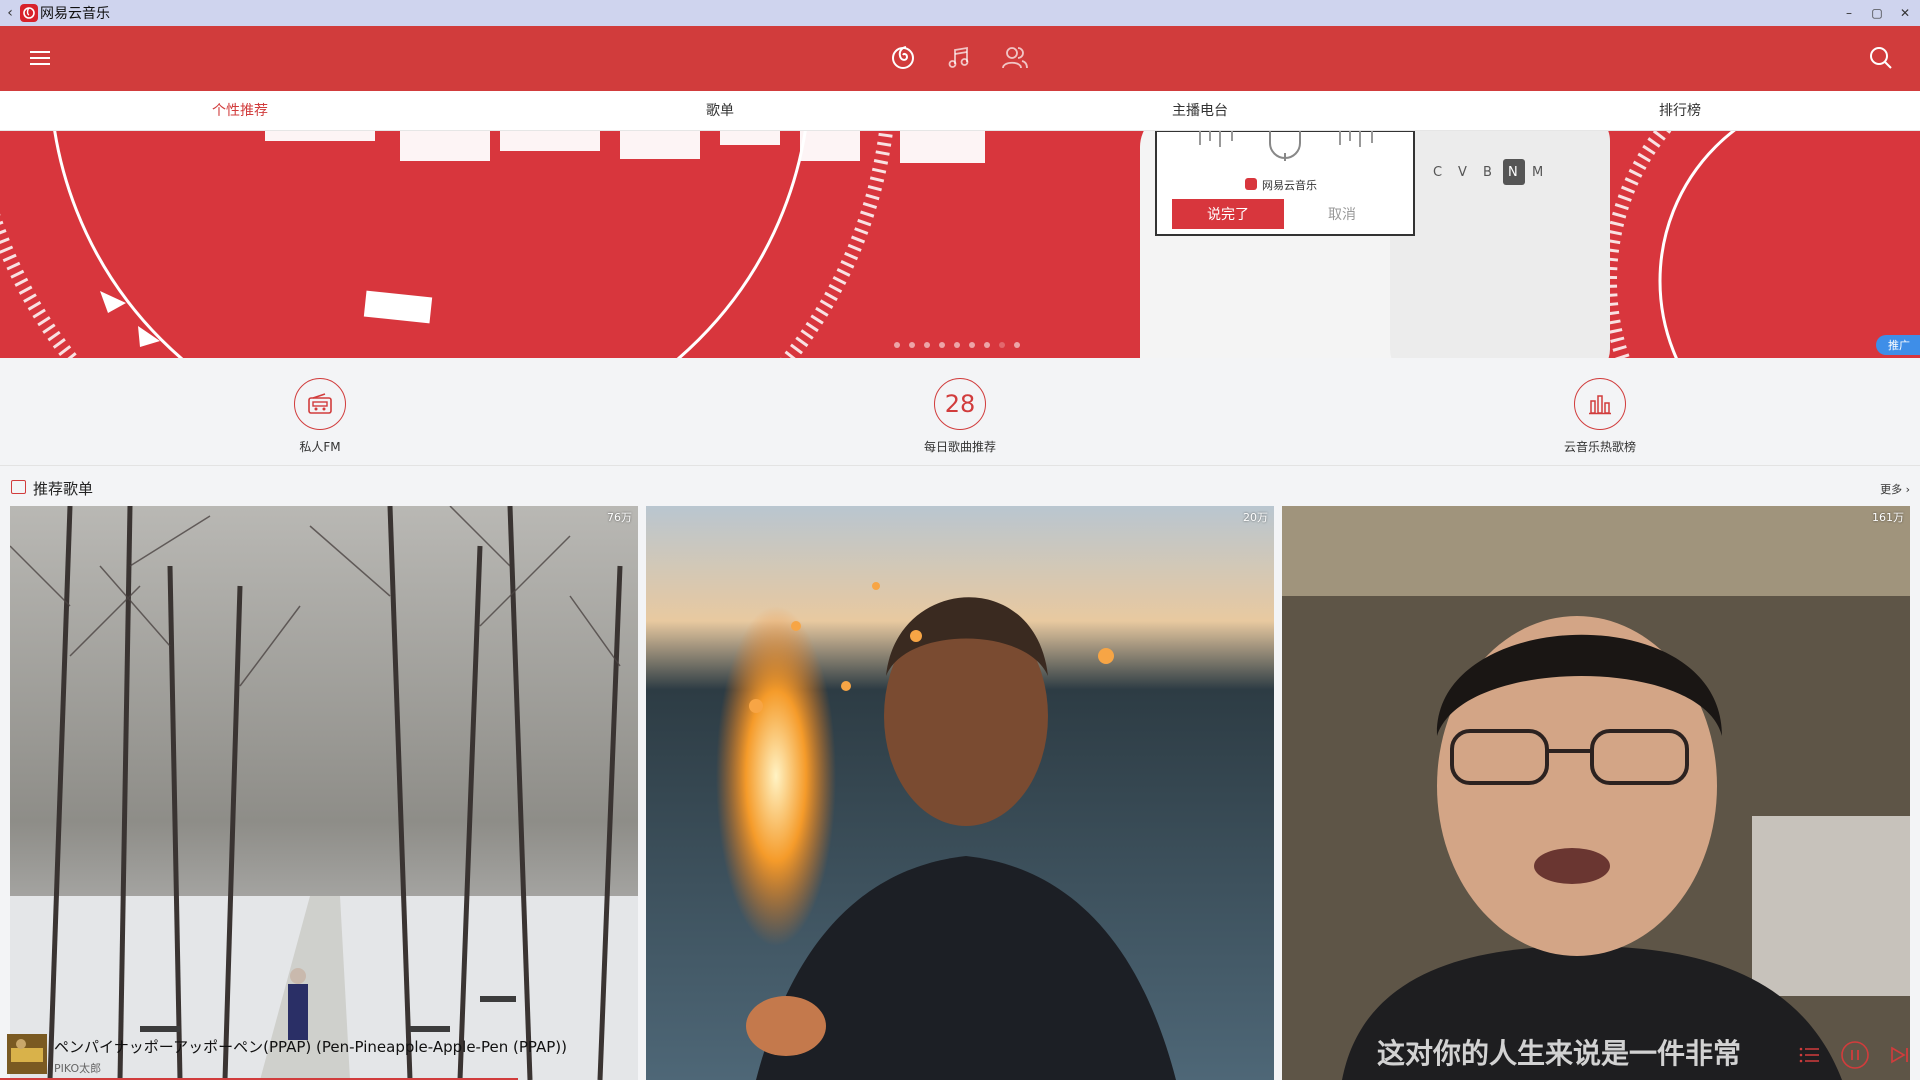 The height and width of the screenshot is (1080, 1920). I want to click on more-link: 更多 ›, so click(1895, 489).